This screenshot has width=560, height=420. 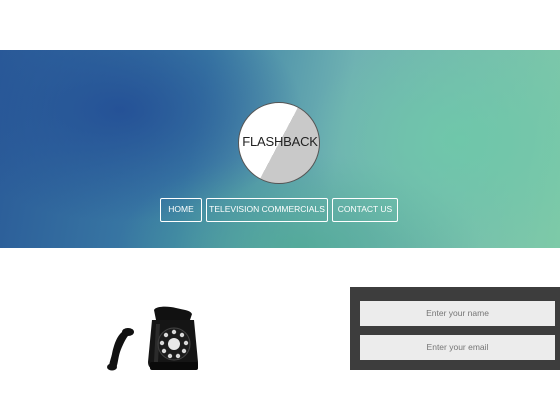 I want to click on contact-form, so click(x=455, y=328).